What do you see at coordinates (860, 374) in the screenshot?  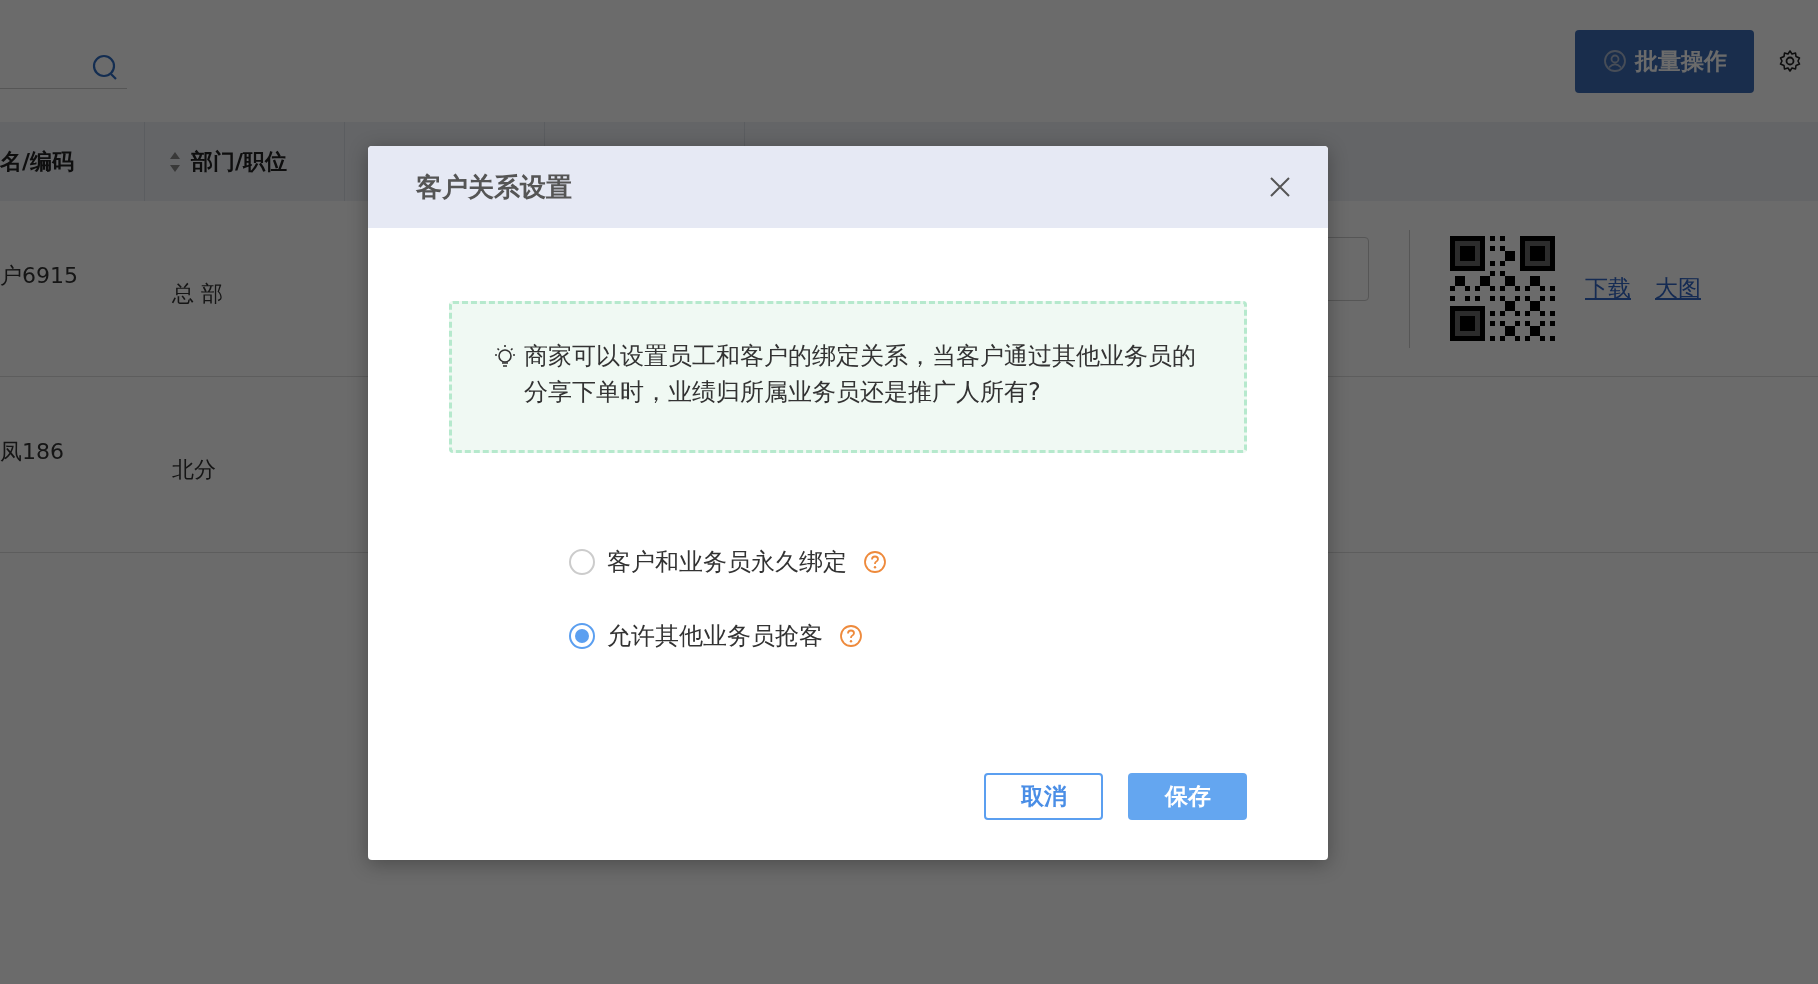 I see `tip-text: 商家可以设置员工和客户的绑定关系，当客户通过其他业务员的分享下单时，业绩归所属业务员还是推广人所有?` at bounding box center [860, 374].